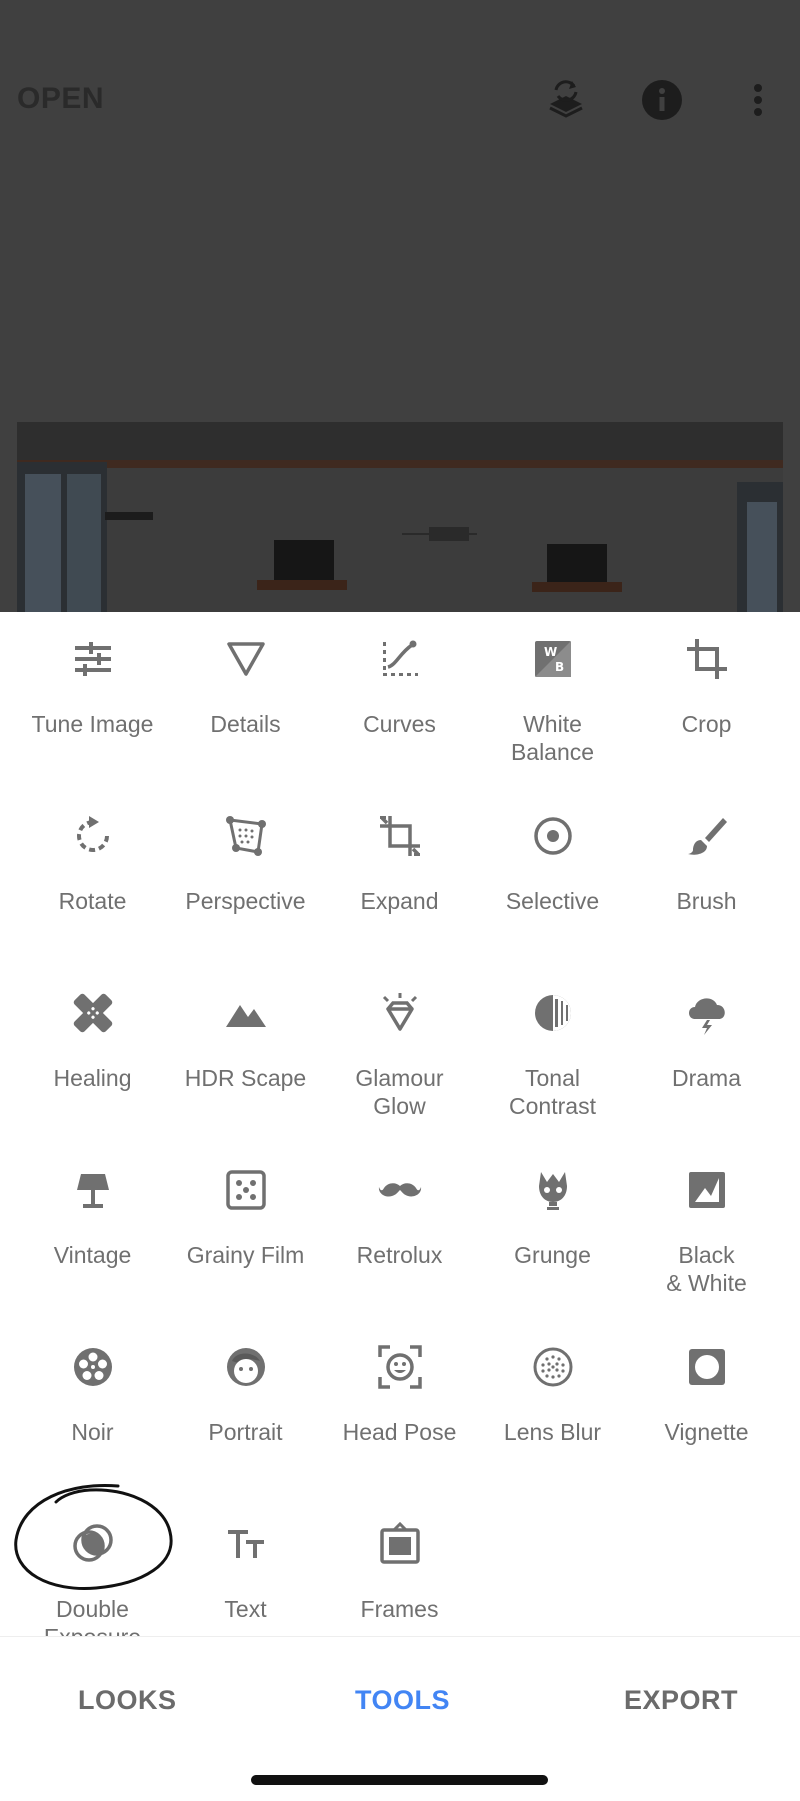  I want to click on expand-icon, so click(400, 836).